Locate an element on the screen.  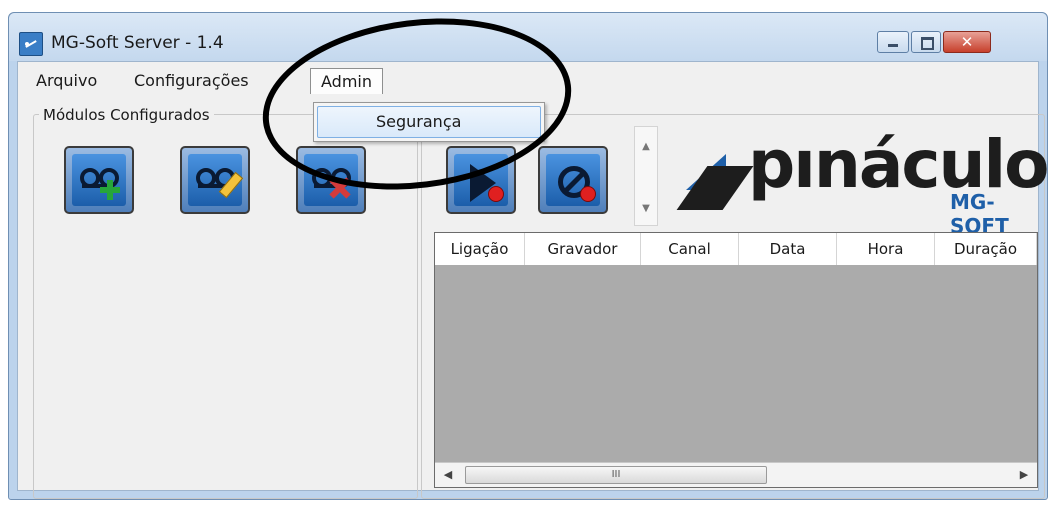
edit-module-button is located at coordinates (215, 180).